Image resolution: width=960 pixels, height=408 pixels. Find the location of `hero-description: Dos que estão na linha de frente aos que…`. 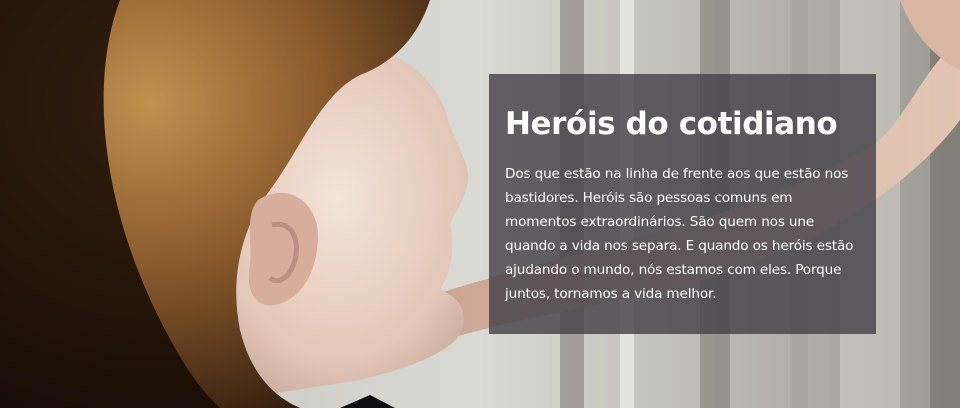

hero-description: Dos que estão na linha de frente aos que… is located at coordinates (679, 234).